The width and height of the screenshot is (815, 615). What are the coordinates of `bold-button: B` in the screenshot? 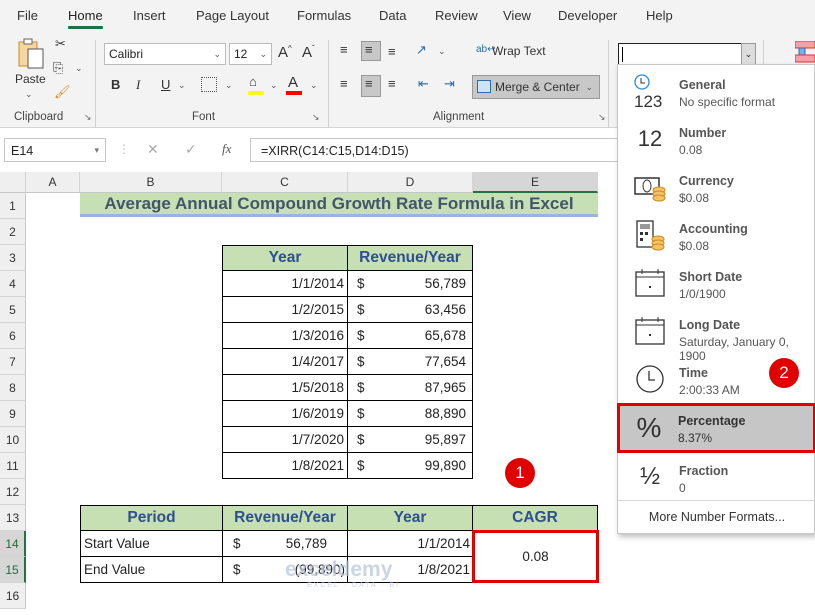 It's located at (115, 84).